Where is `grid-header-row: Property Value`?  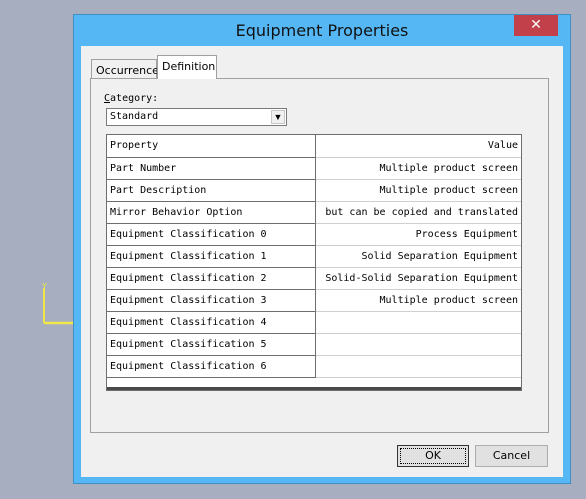 grid-header-row: Property Value is located at coordinates (314, 146).